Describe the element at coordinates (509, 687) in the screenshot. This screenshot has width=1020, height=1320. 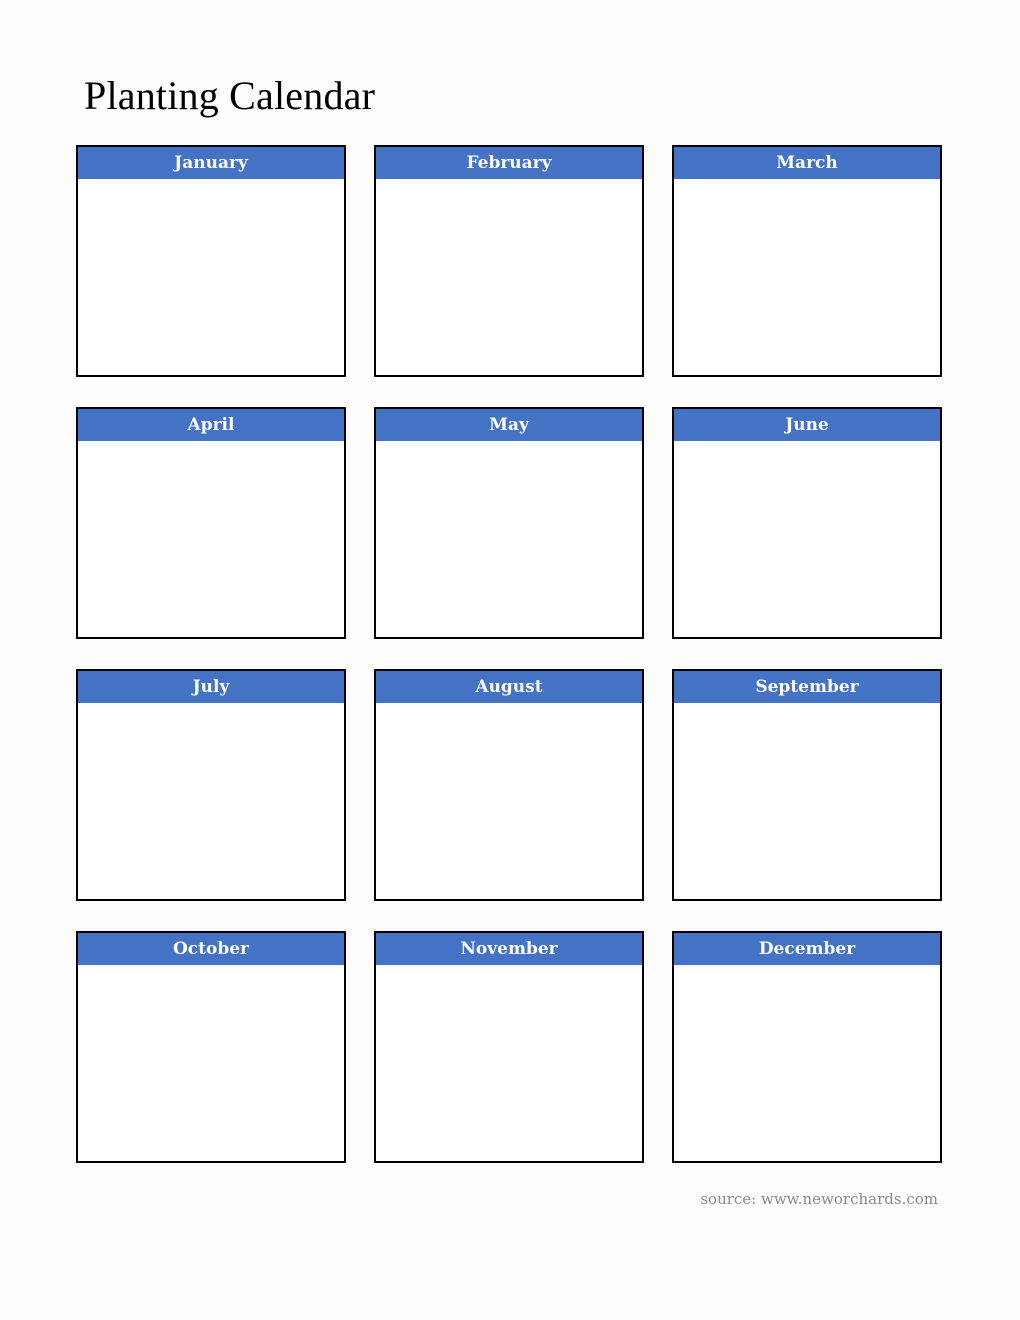
I see `month-header: August` at that location.